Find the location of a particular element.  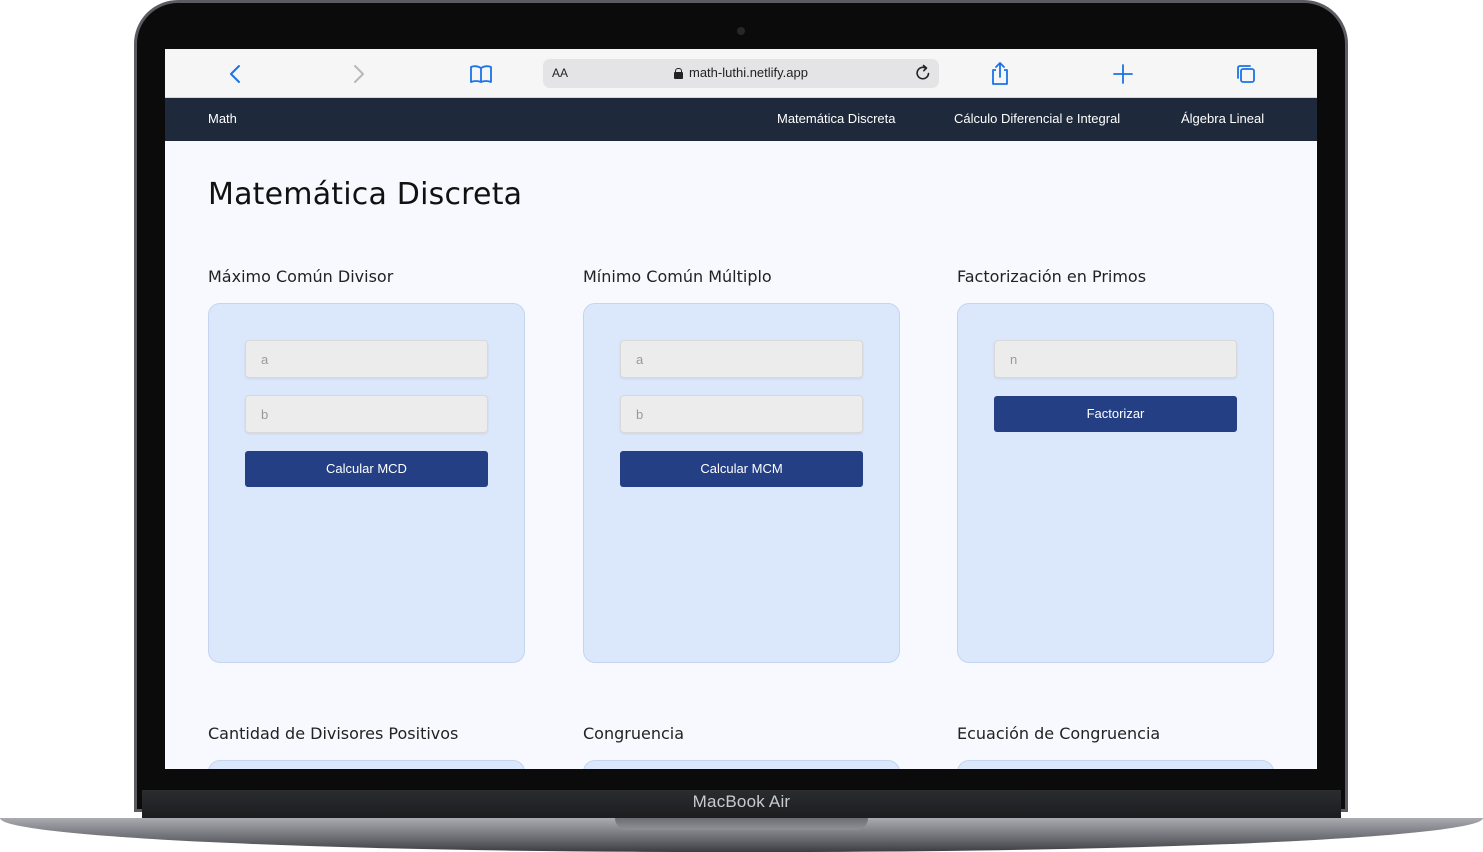

mcm-input-b is located at coordinates (741, 414).